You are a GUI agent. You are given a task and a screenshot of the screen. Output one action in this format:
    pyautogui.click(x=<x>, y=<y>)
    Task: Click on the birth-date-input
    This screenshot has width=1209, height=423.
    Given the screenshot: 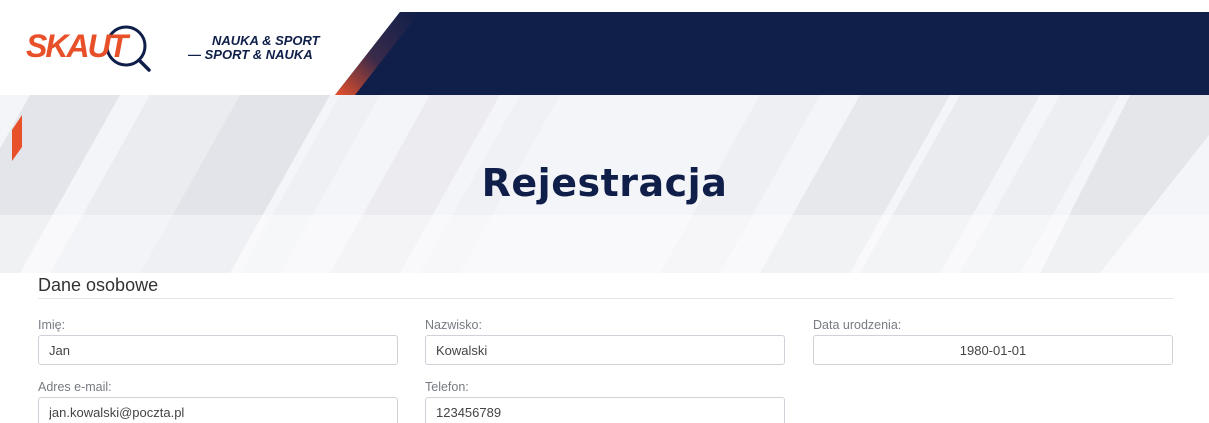 What is the action you would take?
    pyautogui.click(x=993, y=350)
    